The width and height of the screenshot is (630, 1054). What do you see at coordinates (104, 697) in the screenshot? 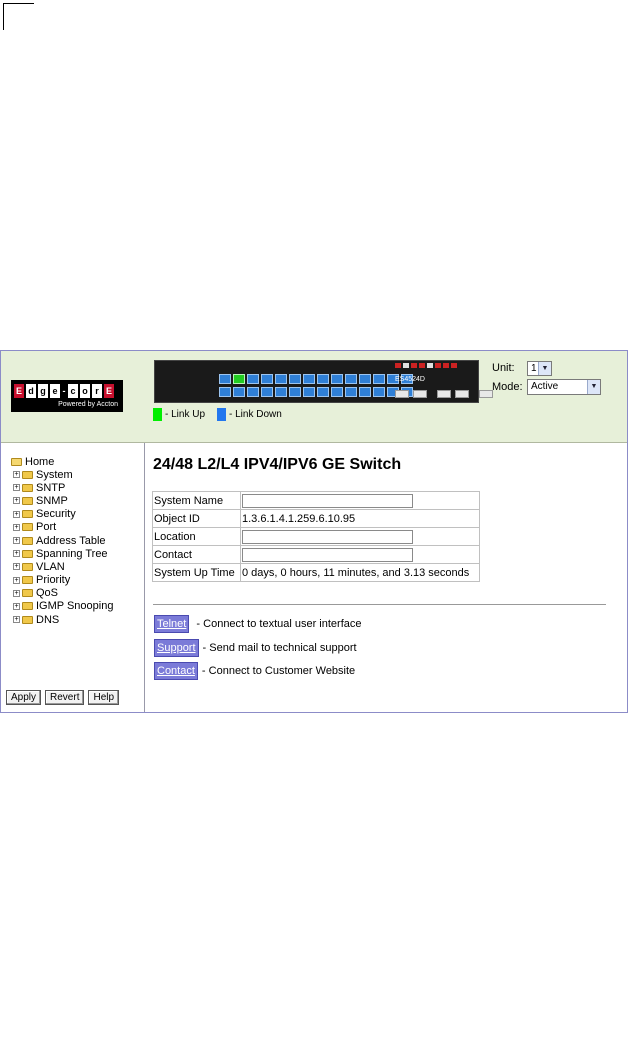
I see `help-button: Help` at bounding box center [104, 697].